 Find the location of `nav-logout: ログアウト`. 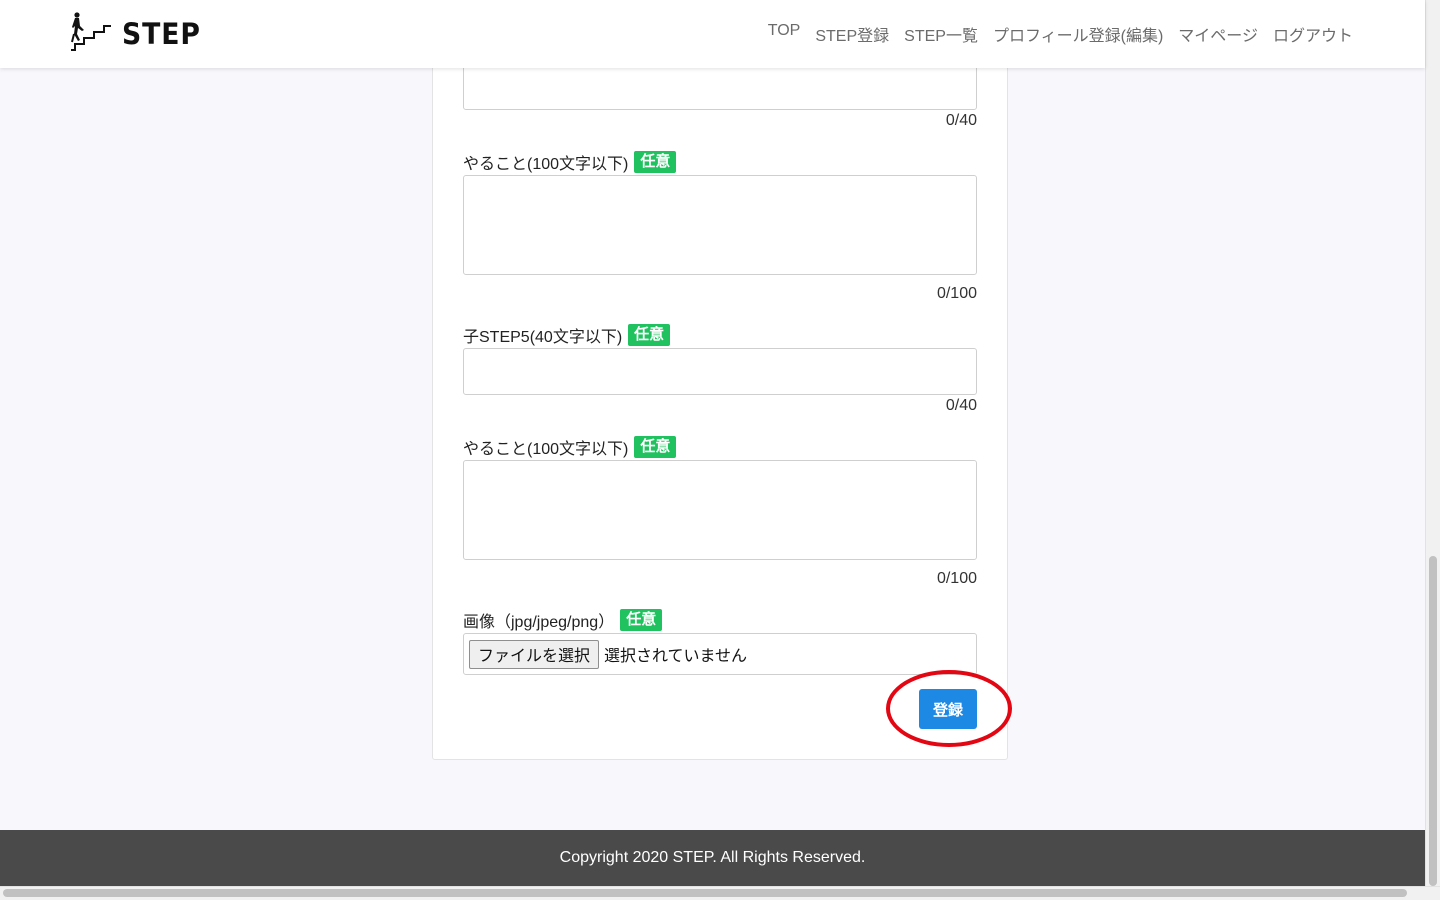

nav-logout: ログアウト is located at coordinates (1313, 34).